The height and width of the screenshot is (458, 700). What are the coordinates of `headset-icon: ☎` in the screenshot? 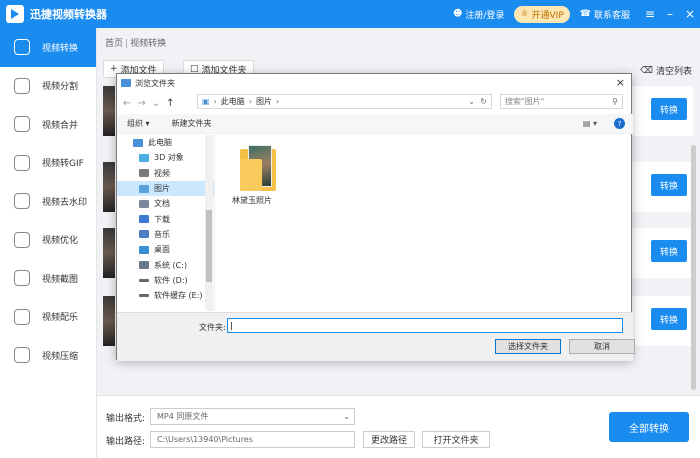 It's located at (585, 14).